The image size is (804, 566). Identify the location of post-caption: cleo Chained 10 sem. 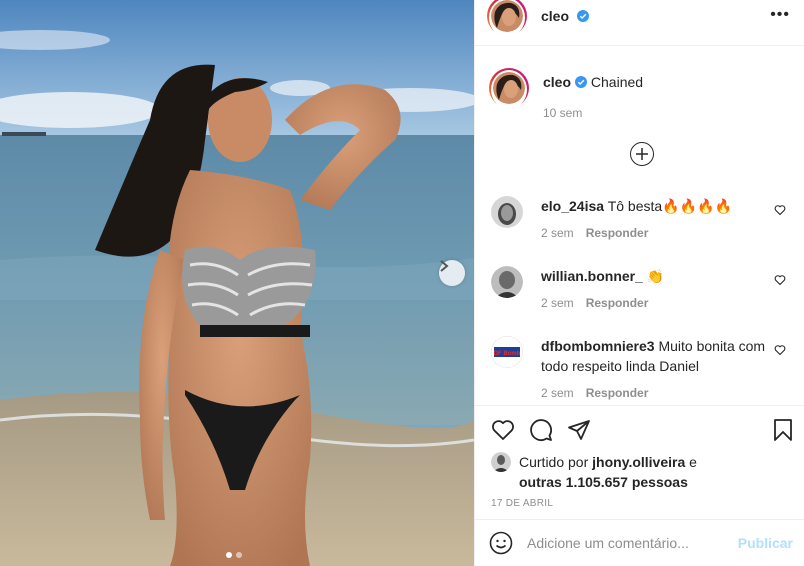
(639, 83).